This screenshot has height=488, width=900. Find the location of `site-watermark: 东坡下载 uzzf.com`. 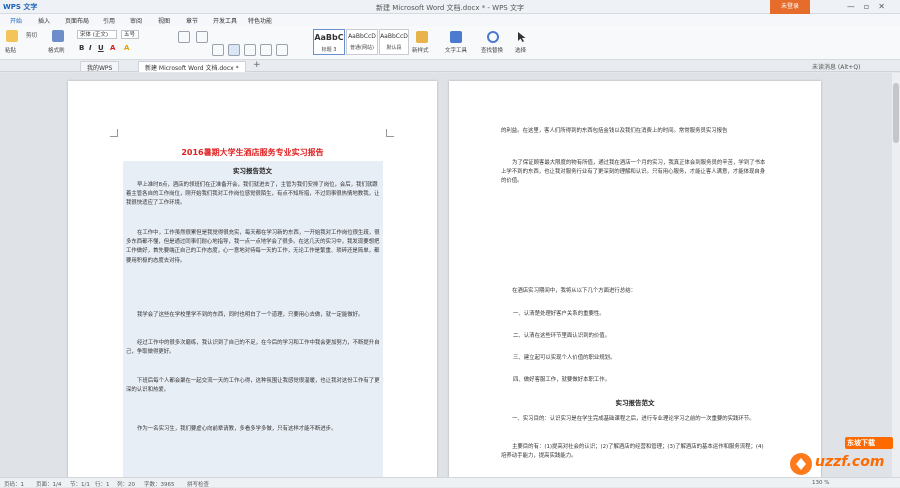

site-watermark: 东坡下载 uzzf.com is located at coordinates (842, 458).